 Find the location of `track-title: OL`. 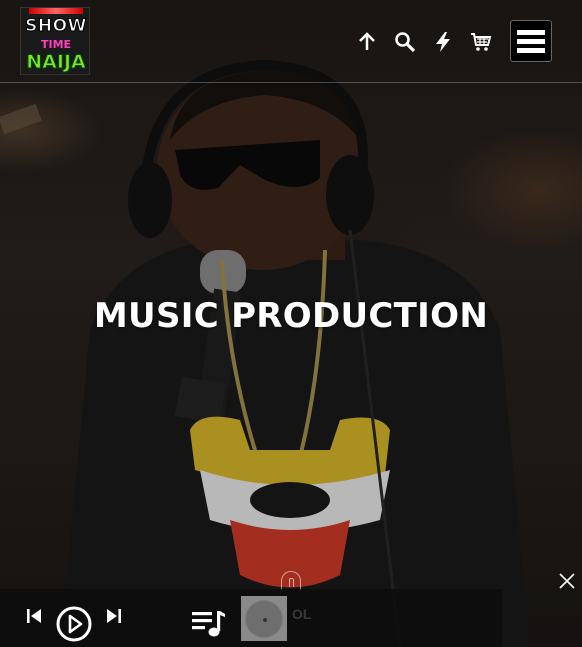

track-title: OL is located at coordinates (302, 614).